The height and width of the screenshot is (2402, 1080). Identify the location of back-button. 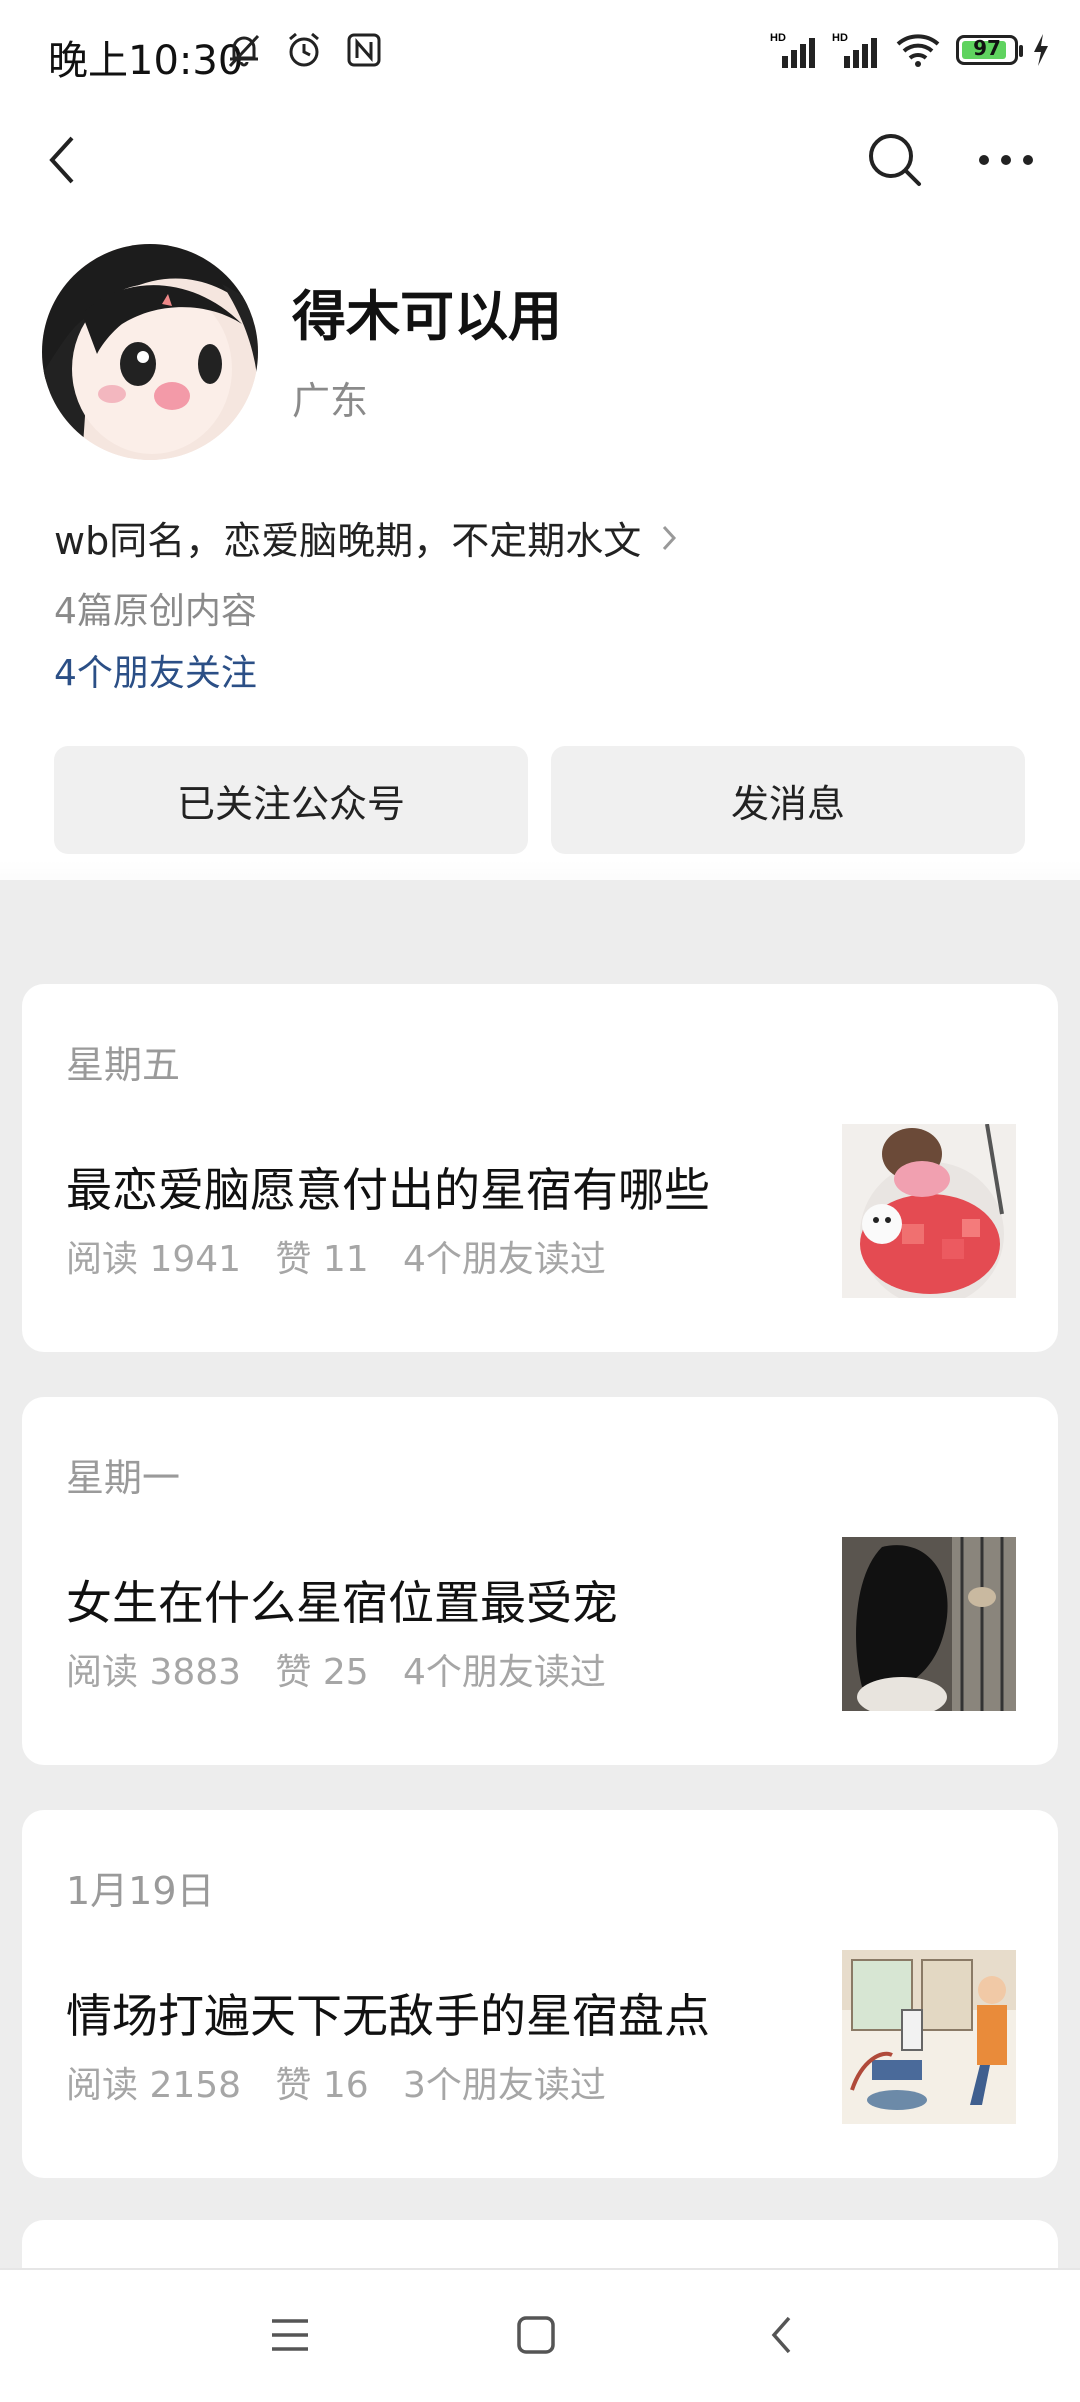
(64, 160).